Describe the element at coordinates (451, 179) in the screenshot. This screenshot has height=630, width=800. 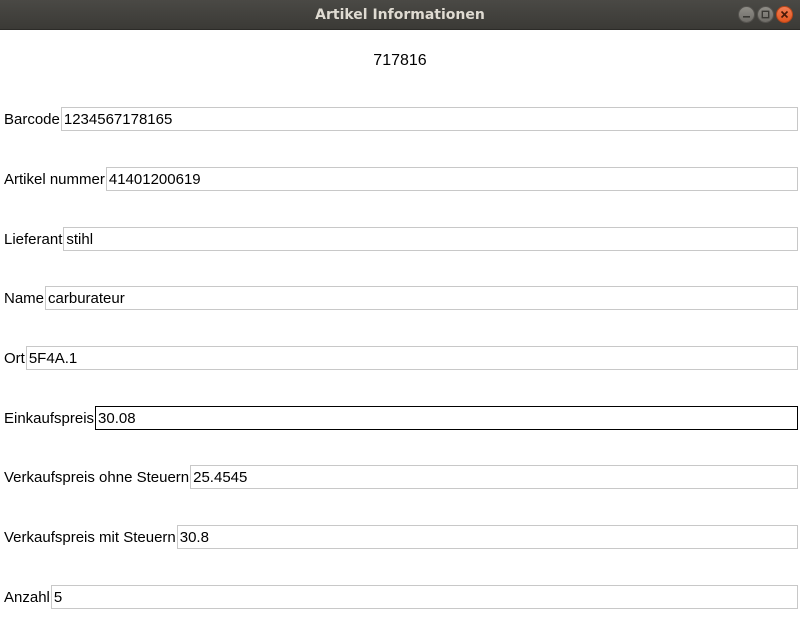
I see `artikel-nummer-field` at that location.